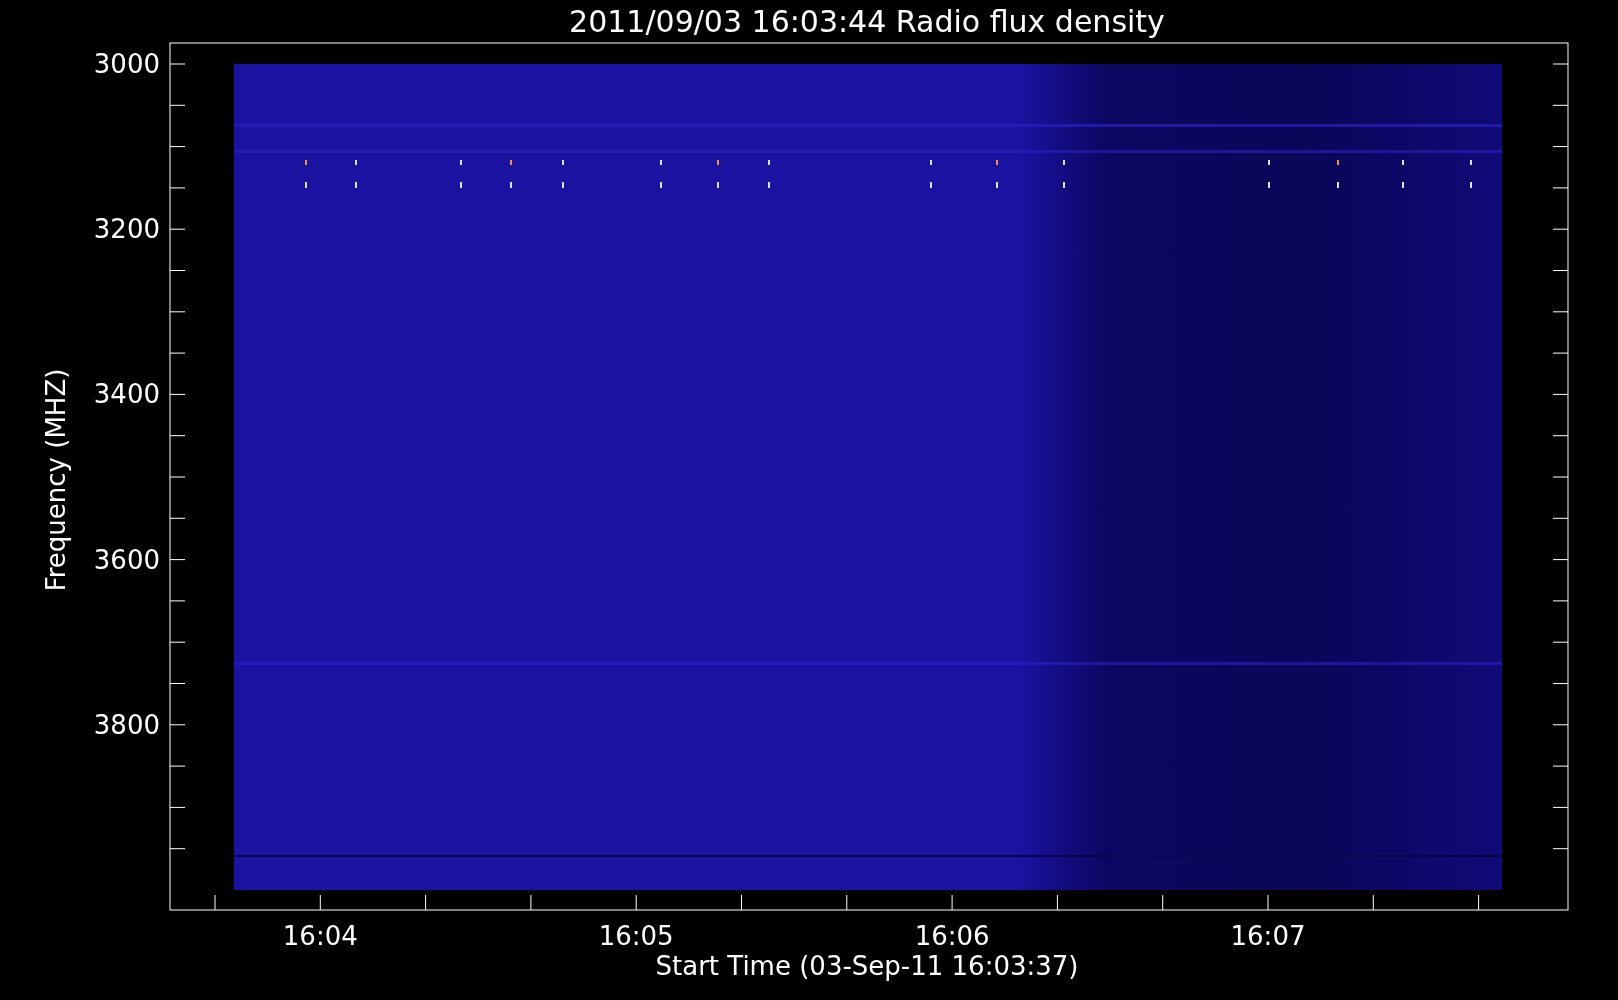 The width and height of the screenshot is (1618, 1000). I want to click on x-tick-label: 16:07, so click(1268, 936).